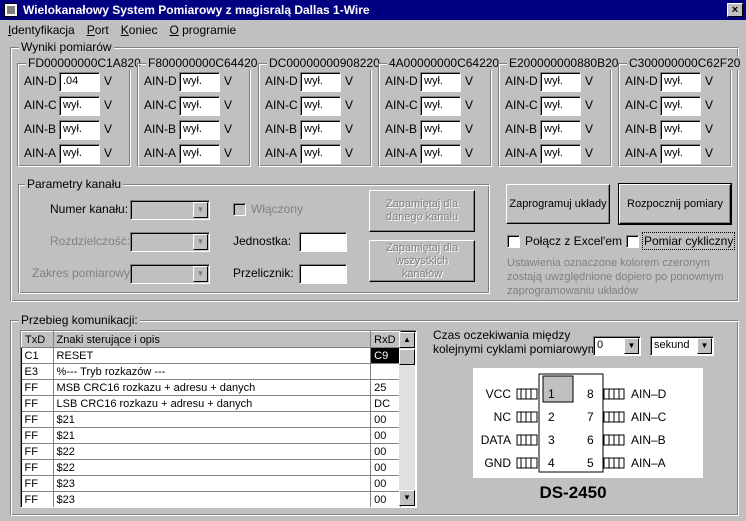 Image resolution: width=746 pixels, height=521 pixels. Describe the element at coordinates (139, 30) in the screenshot. I see `menu-koniec: Koniec` at that location.